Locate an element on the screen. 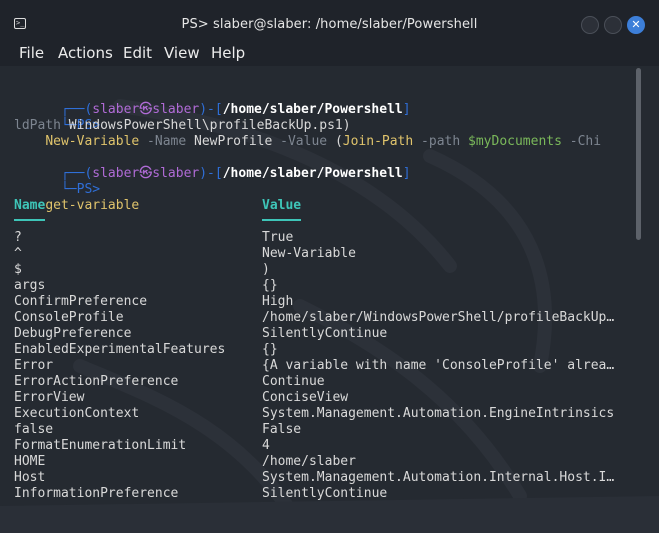 This screenshot has width=659, height=533. menu-help: Help is located at coordinates (228, 53).